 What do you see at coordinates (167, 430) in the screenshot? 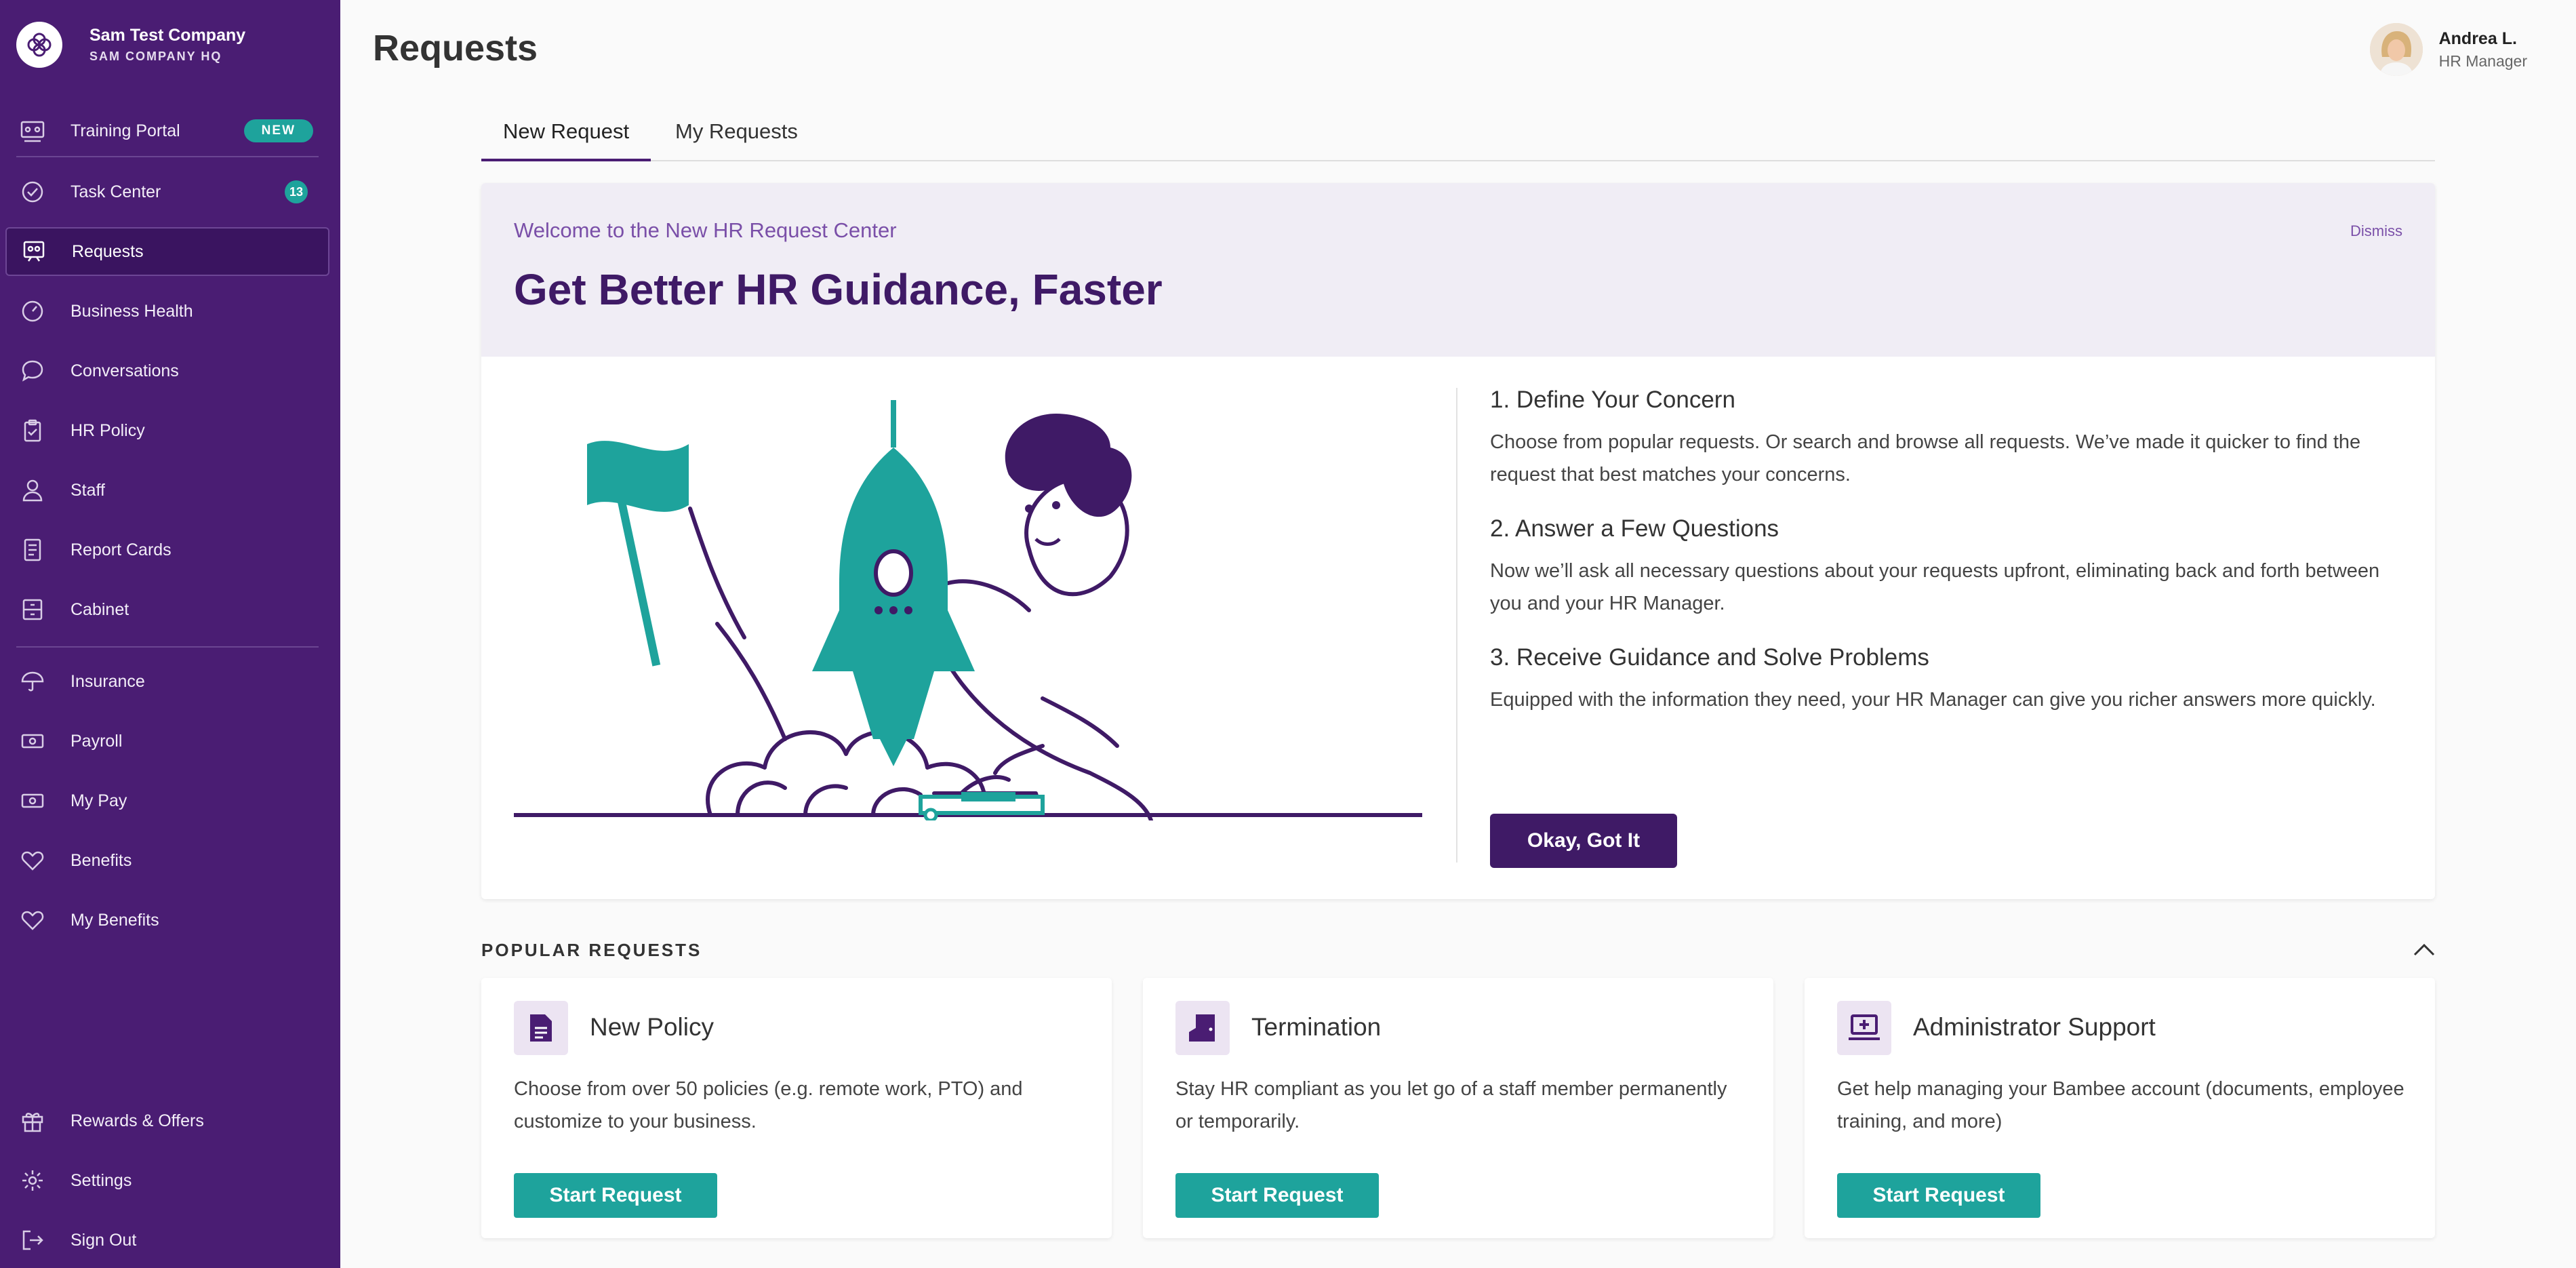
I see `sidebar-item-hr-policy: HR Policy` at bounding box center [167, 430].